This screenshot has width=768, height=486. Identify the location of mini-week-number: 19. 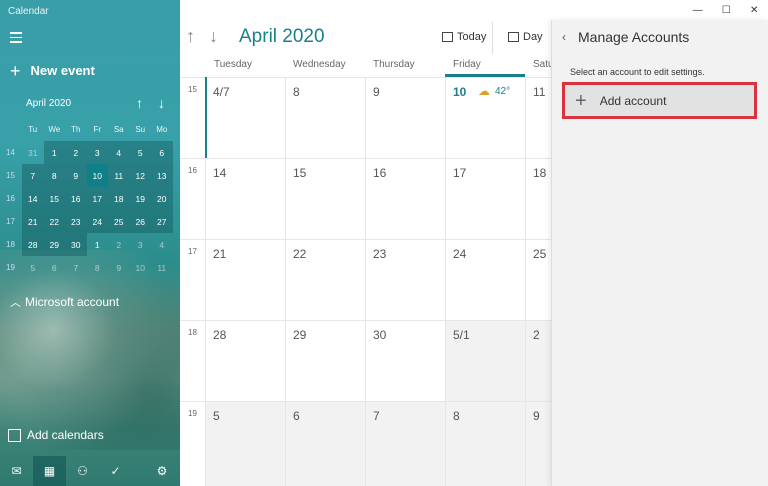
(10, 267).